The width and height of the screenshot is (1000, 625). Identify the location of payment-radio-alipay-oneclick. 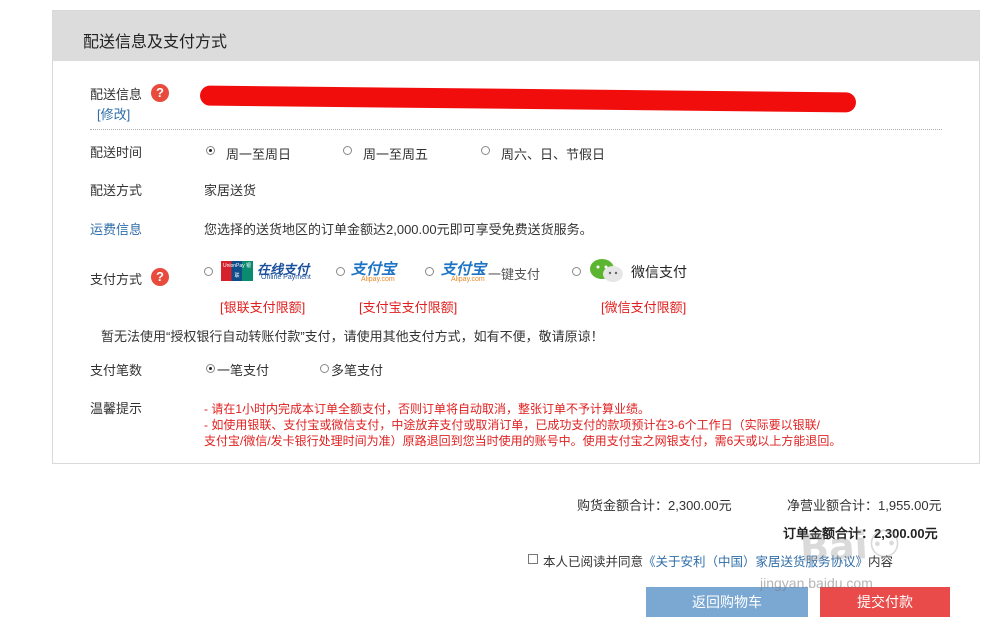
(429, 271).